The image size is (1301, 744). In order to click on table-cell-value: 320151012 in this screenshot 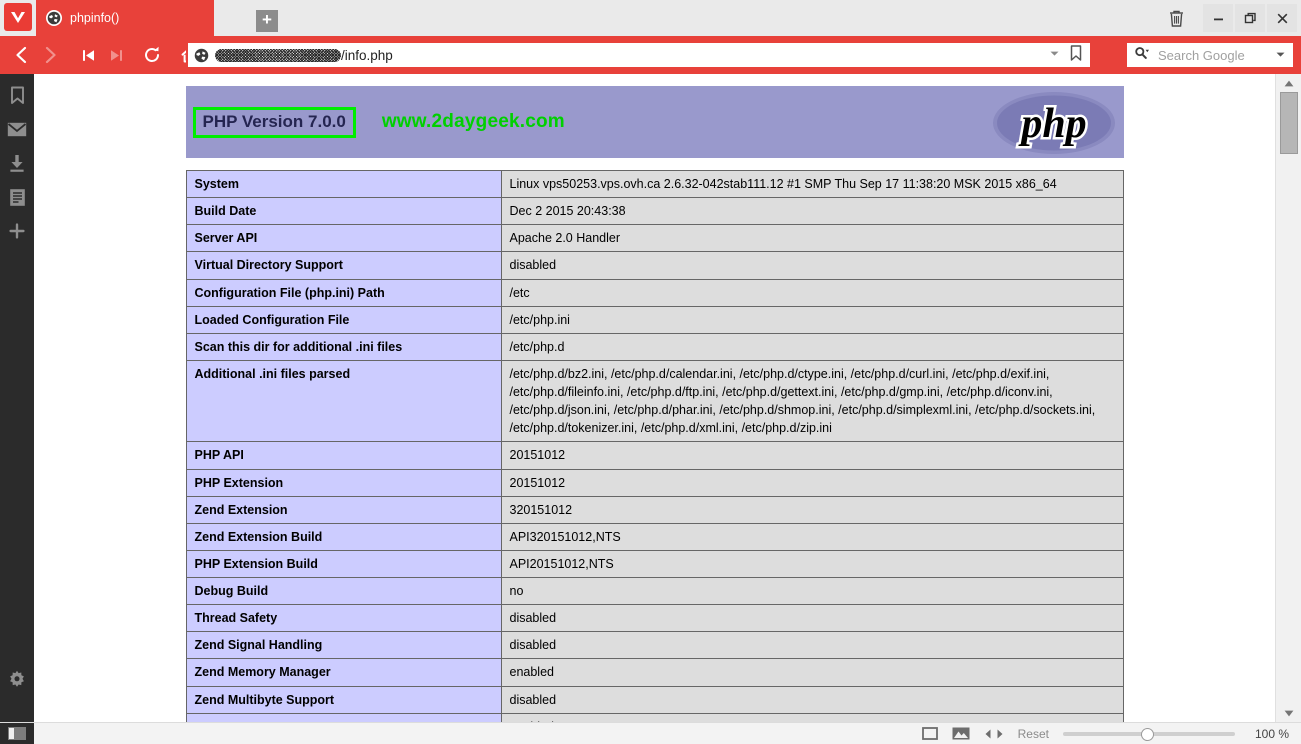, I will do `click(812, 509)`.